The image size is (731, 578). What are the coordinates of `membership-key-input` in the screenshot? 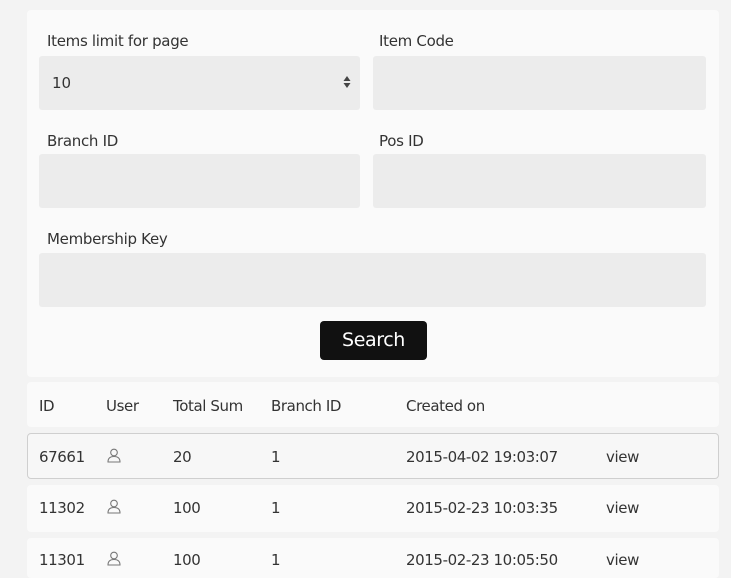 It's located at (372, 280).